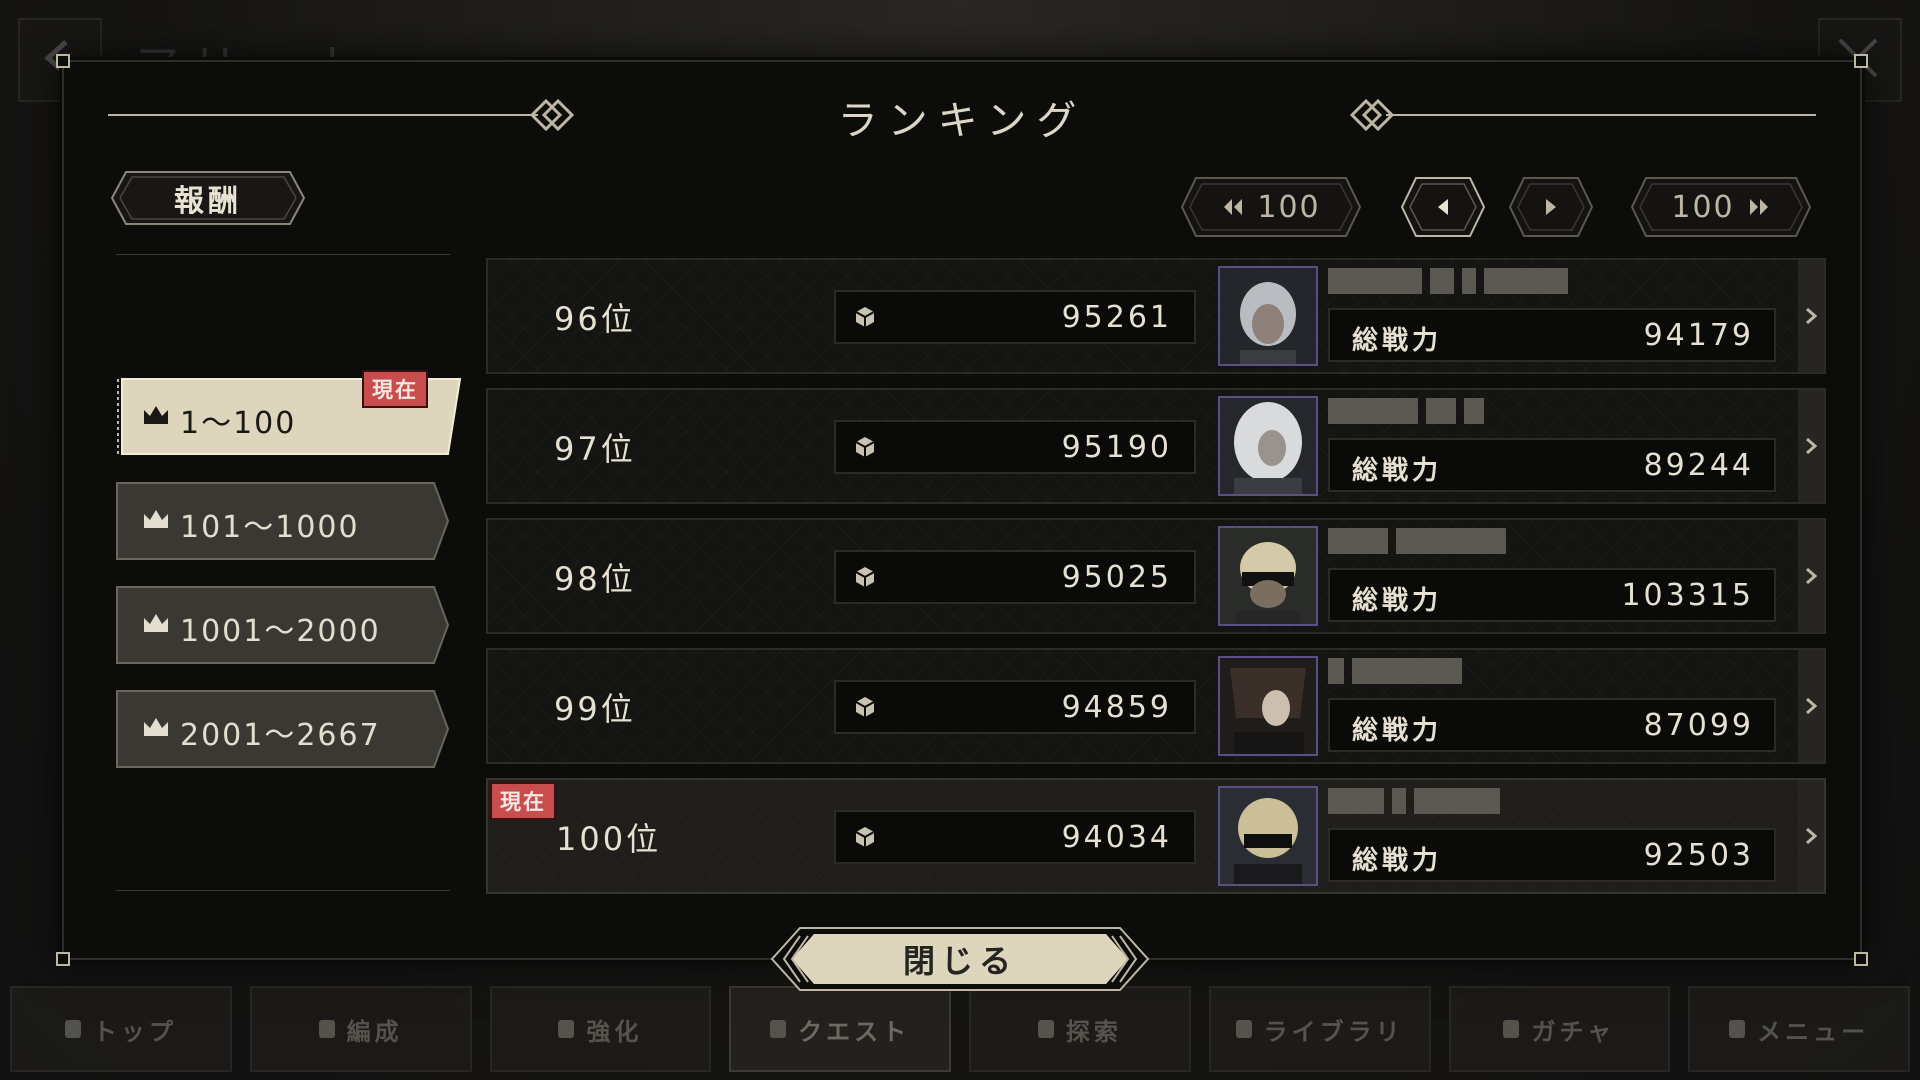 The width and height of the screenshot is (1920, 1080). What do you see at coordinates (962, 121) in the screenshot?
I see `modal-title: ランキング` at bounding box center [962, 121].